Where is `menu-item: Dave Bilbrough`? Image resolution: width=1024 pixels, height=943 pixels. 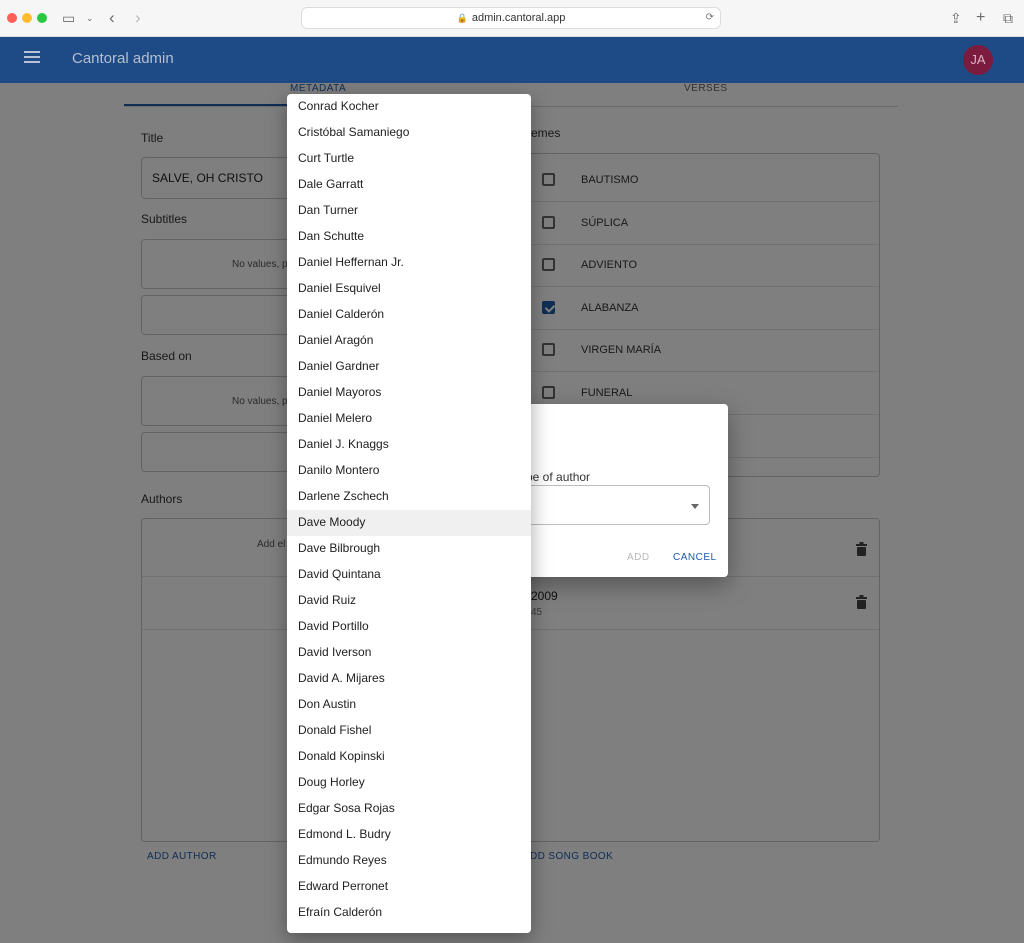
menu-item: Dave Bilbrough is located at coordinates (409, 549).